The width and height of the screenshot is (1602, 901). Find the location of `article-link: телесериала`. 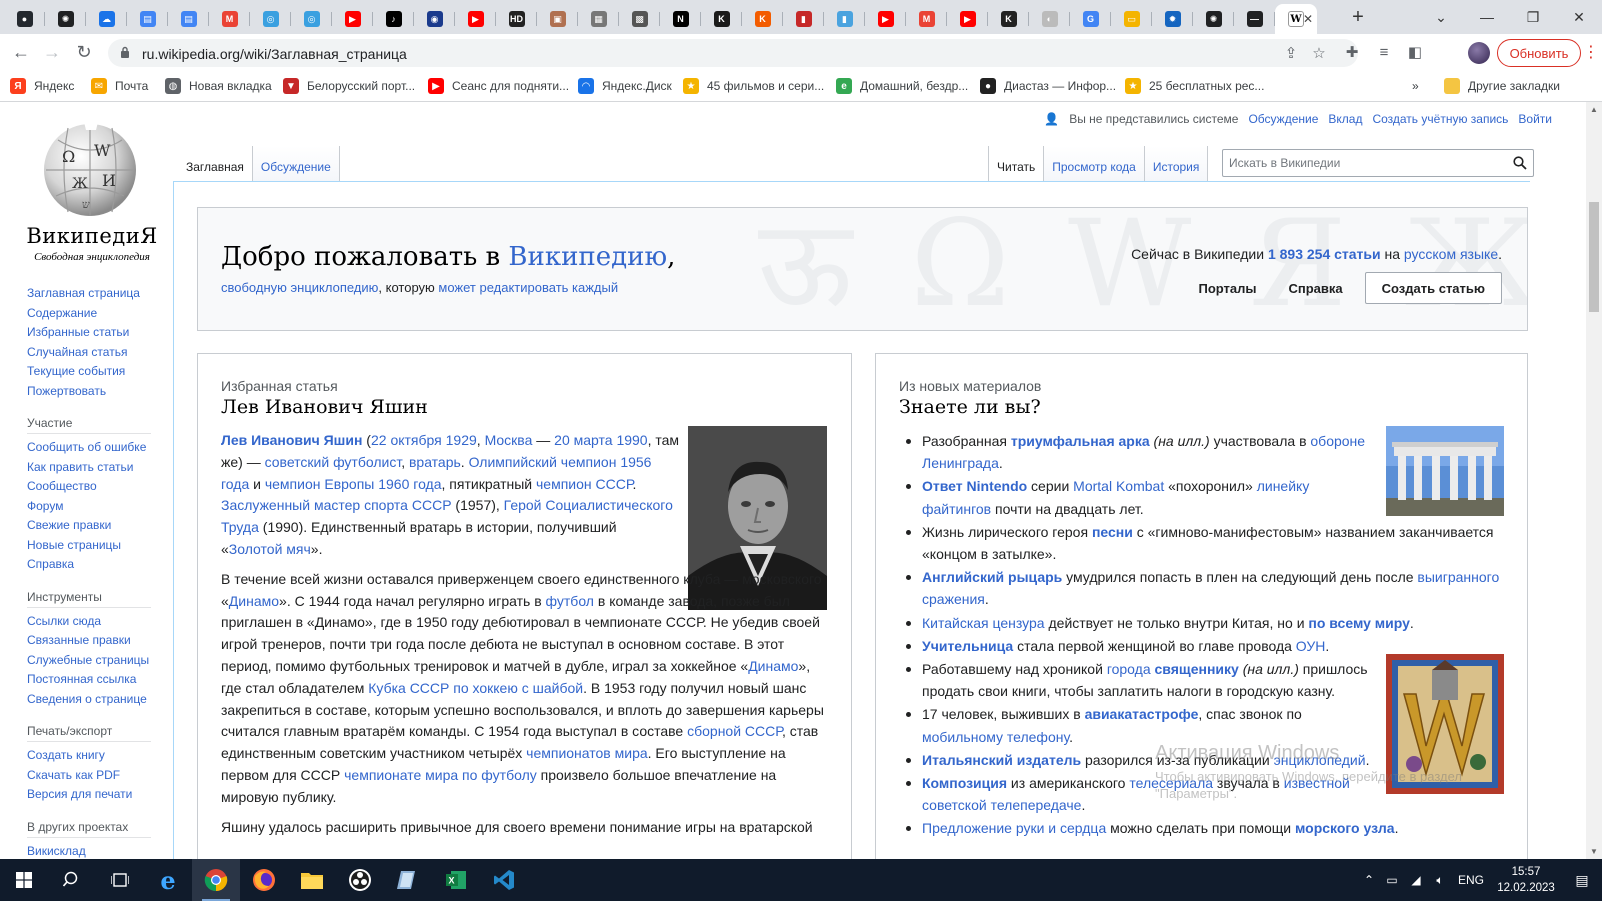

article-link: телесериала is located at coordinates (1171, 783).